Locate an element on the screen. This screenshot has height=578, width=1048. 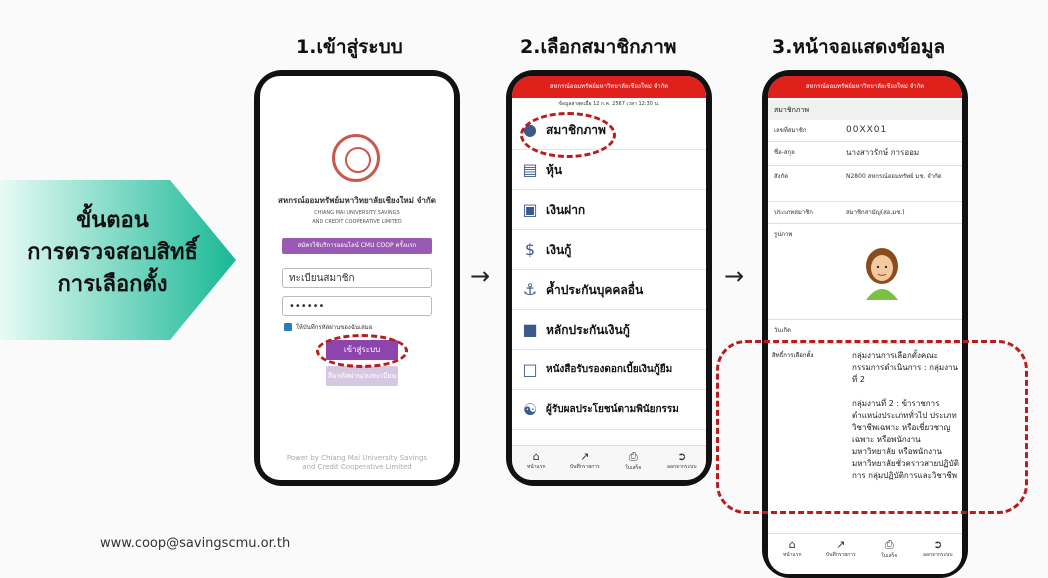
main-menu: ● สมาชิกภาพ ▤ หุ้น ▣ เงินฝาก $ เงินกู้ ⚓ is located at coordinates (609, 270).